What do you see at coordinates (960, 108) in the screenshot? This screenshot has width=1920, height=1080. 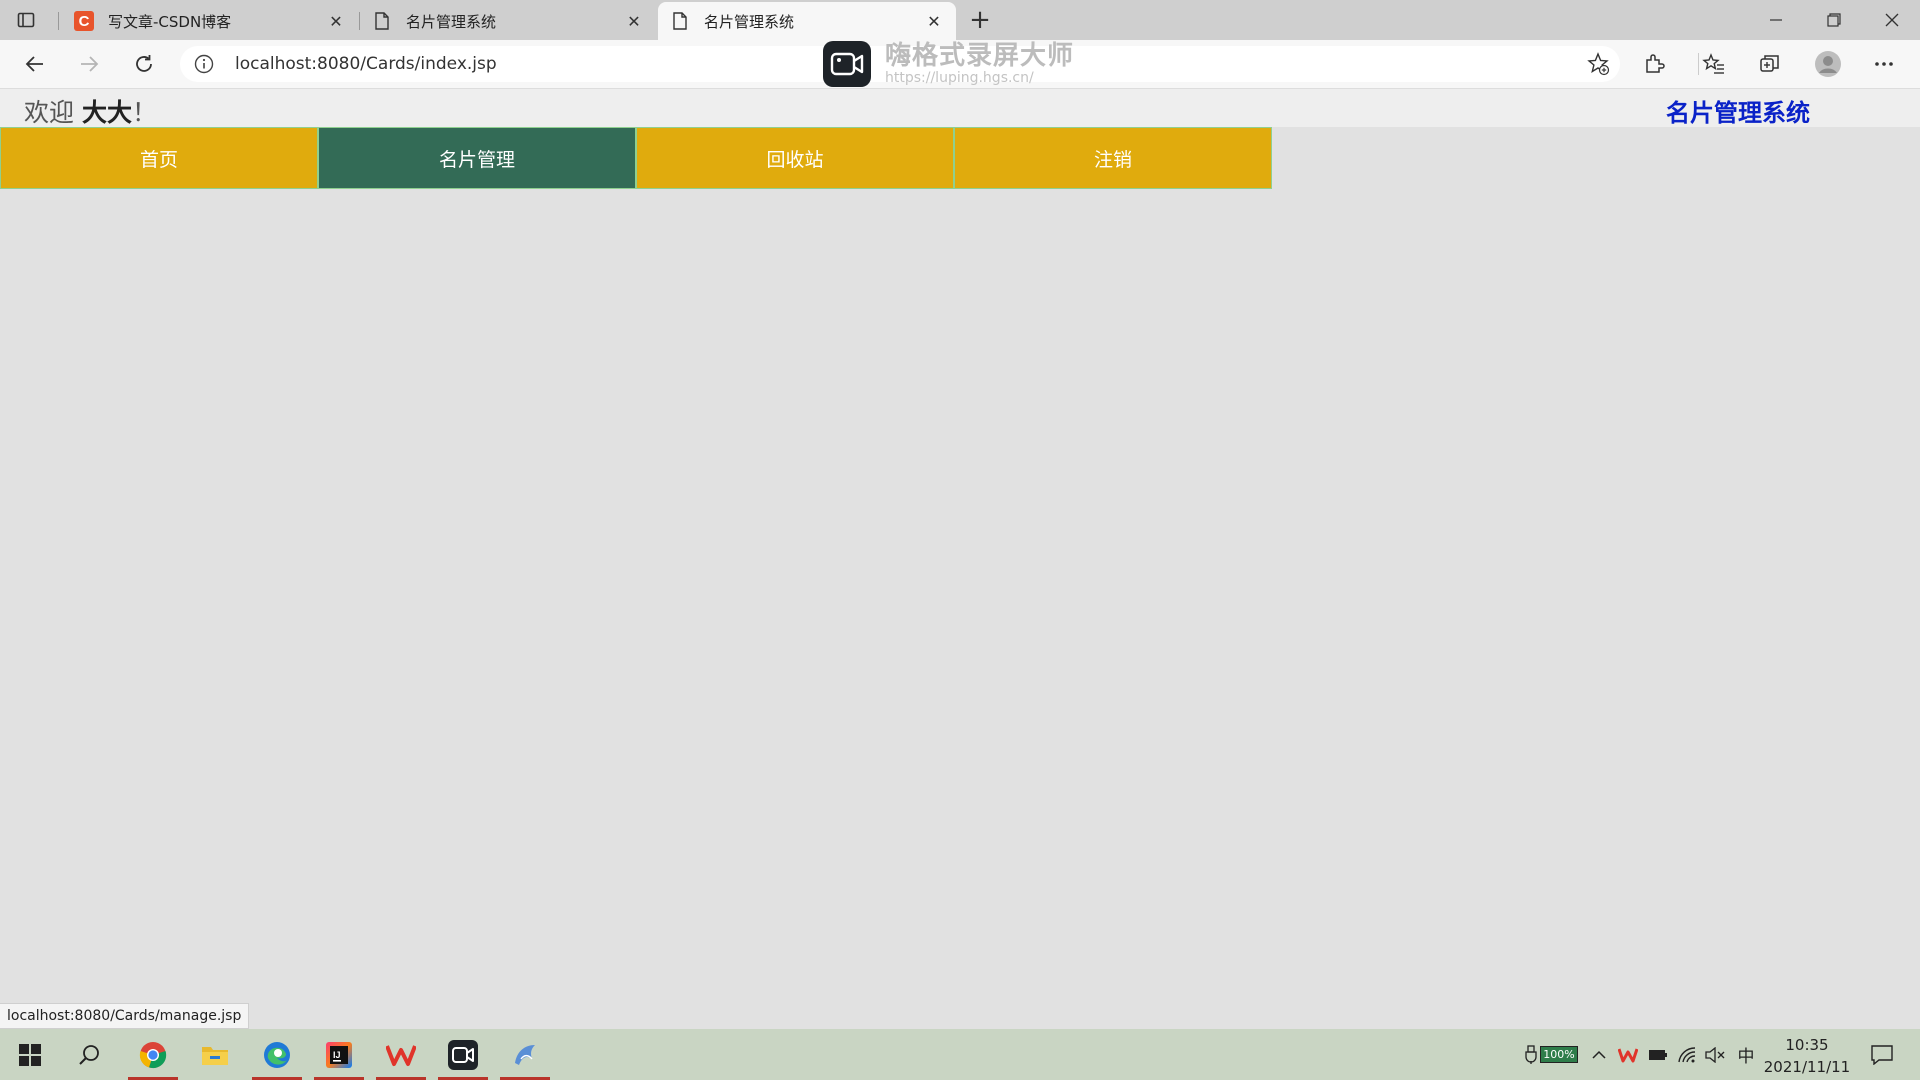 I see `welcome-bar: 欢迎 大大！ 名片管理系统` at bounding box center [960, 108].